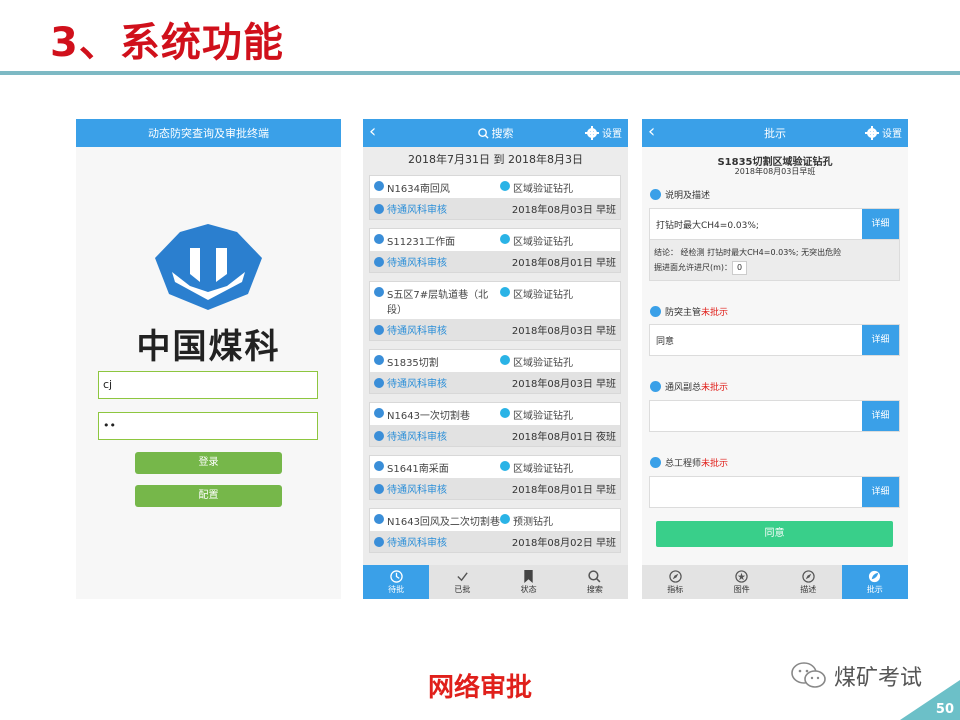 This screenshot has width=960, height=720. I want to click on list-header: ‹ 搜索 设置, so click(495, 133).